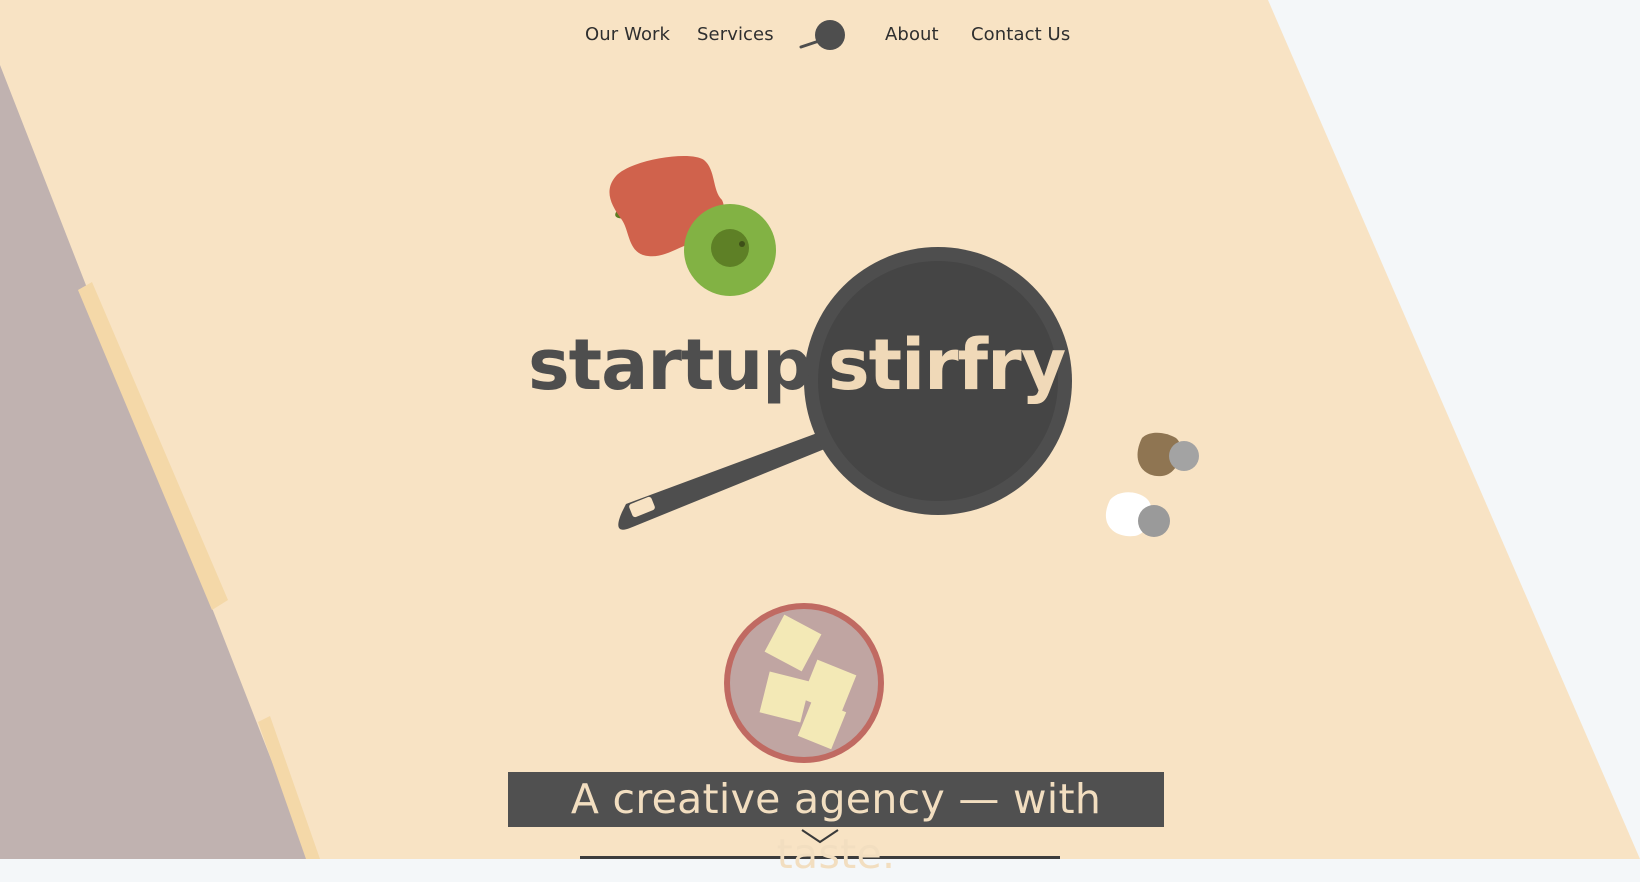 This screenshot has height=882, width=1640. I want to click on tagline: A creative agency — with taste., so click(836, 825).